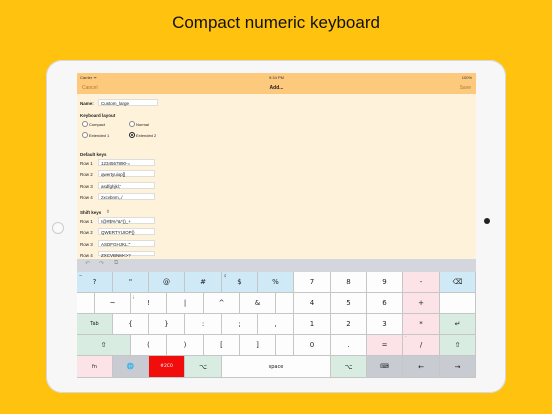 This screenshot has width=552, height=414. I want to click on arrow-right-key: →, so click(458, 367).